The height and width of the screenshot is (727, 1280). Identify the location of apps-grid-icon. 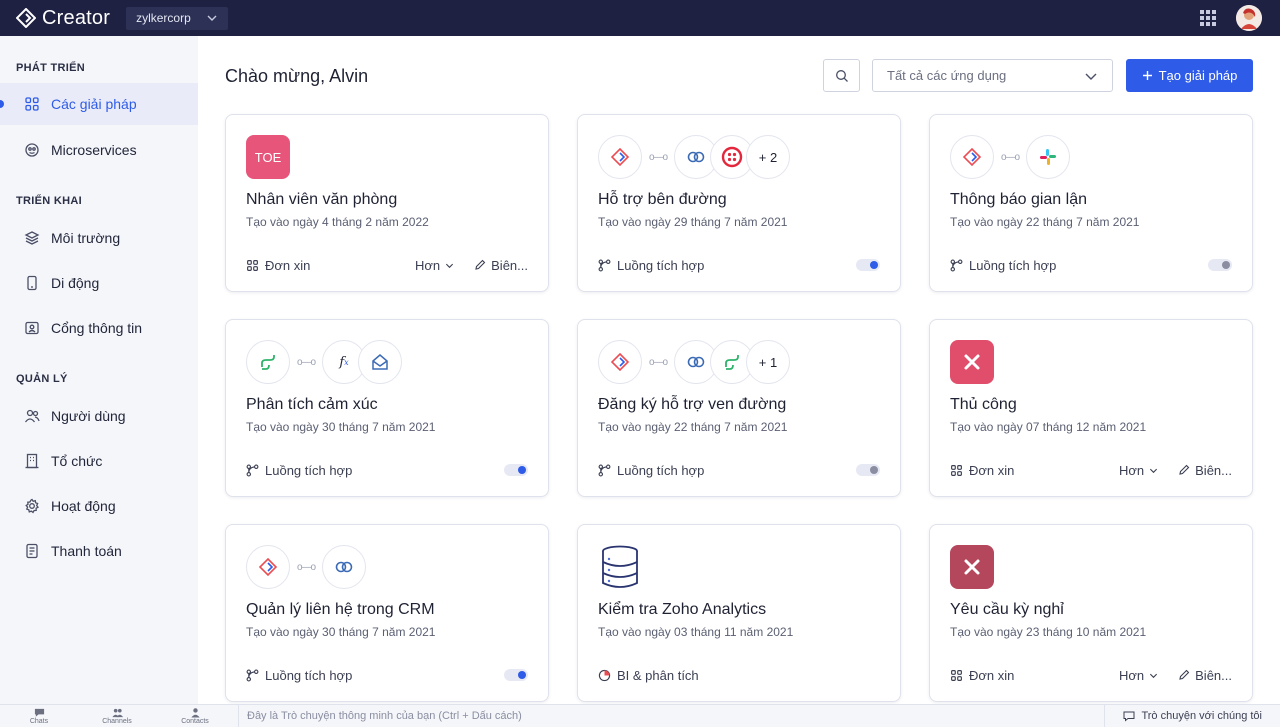
(1208, 18).